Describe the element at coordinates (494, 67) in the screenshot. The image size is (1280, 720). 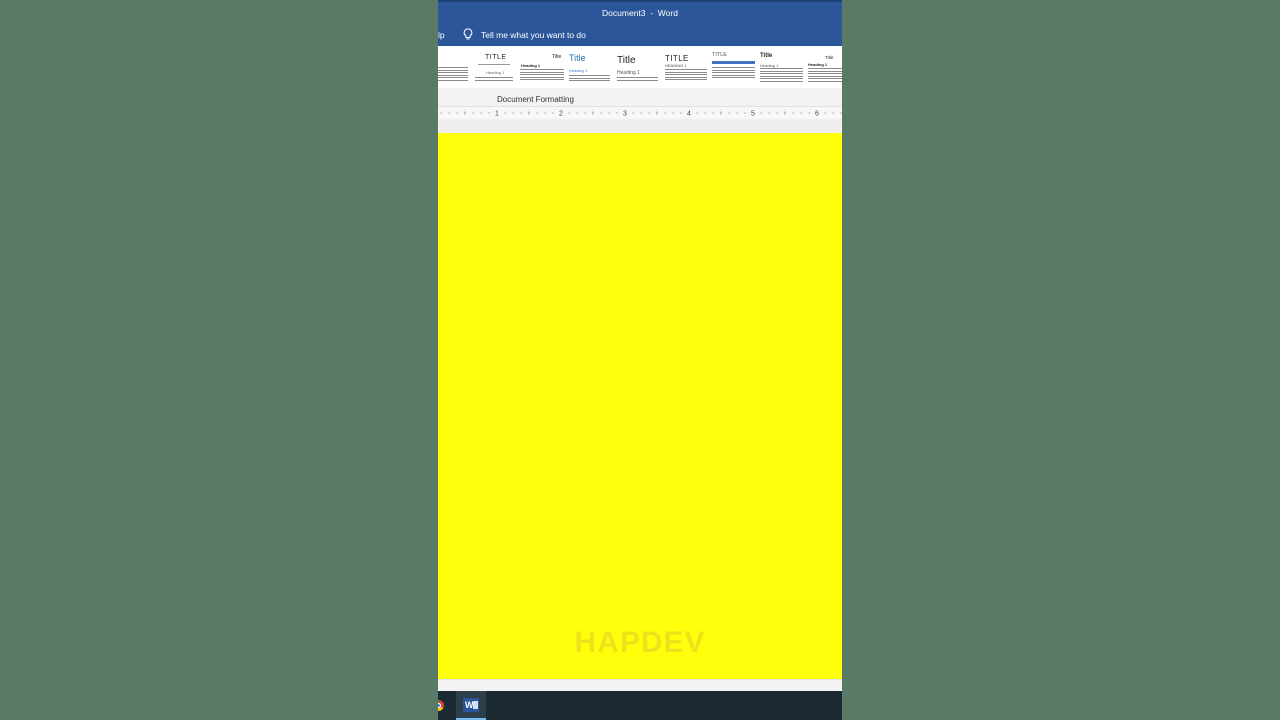
I see `style-set-item: TITLE Heading 1` at that location.